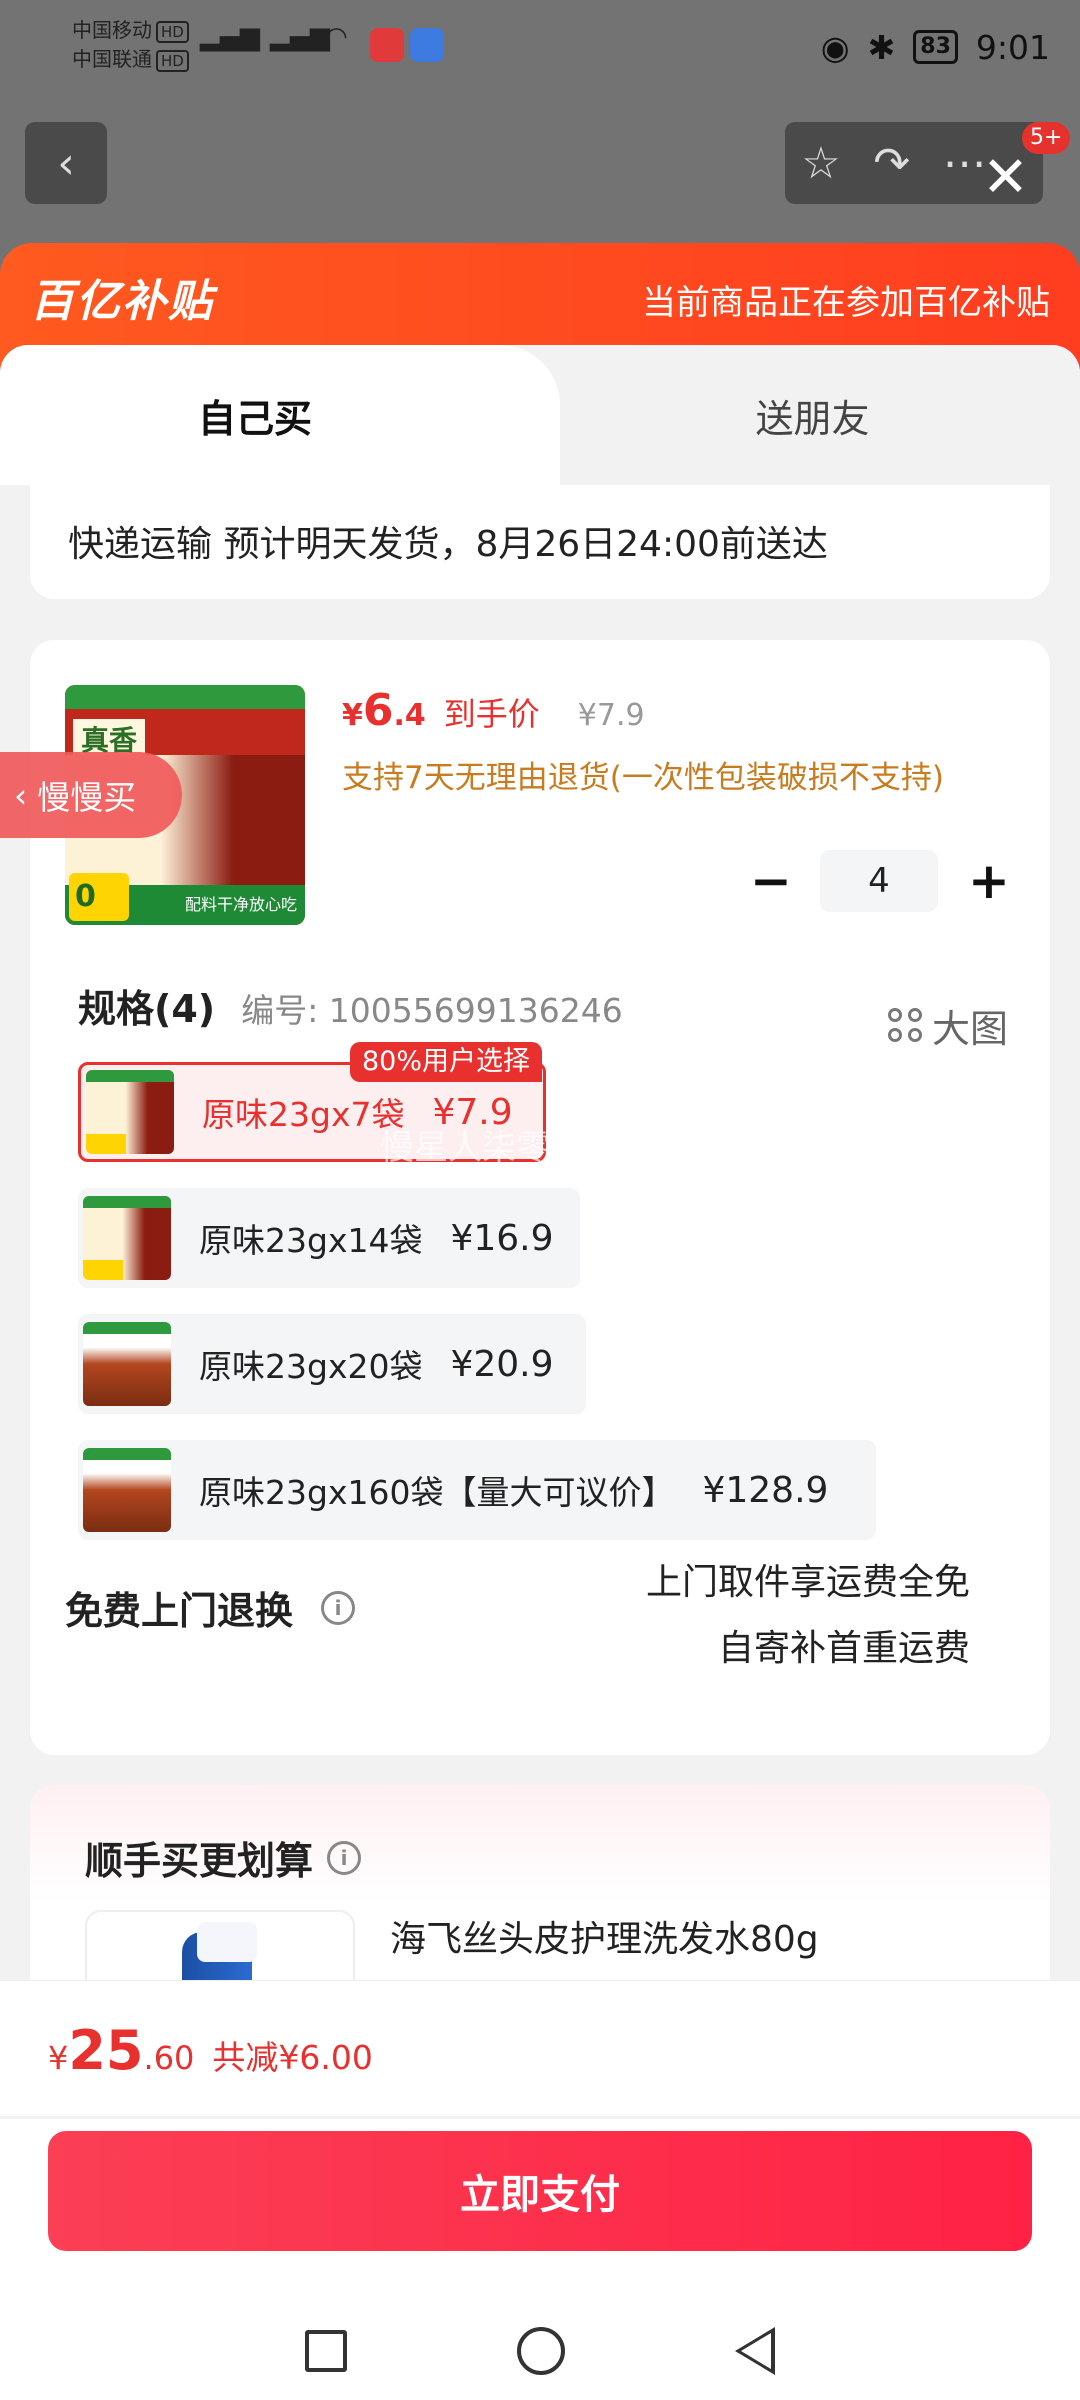 The image size is (1080, 2400). I want to click on spec-label: 原味23gx14袋, so click(311, 1240).